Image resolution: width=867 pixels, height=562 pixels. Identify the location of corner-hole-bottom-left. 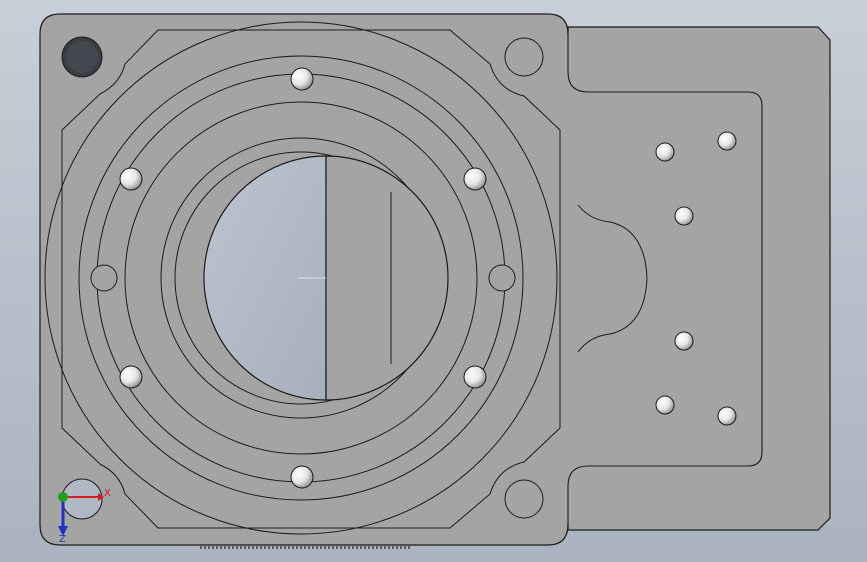
(82, 499).